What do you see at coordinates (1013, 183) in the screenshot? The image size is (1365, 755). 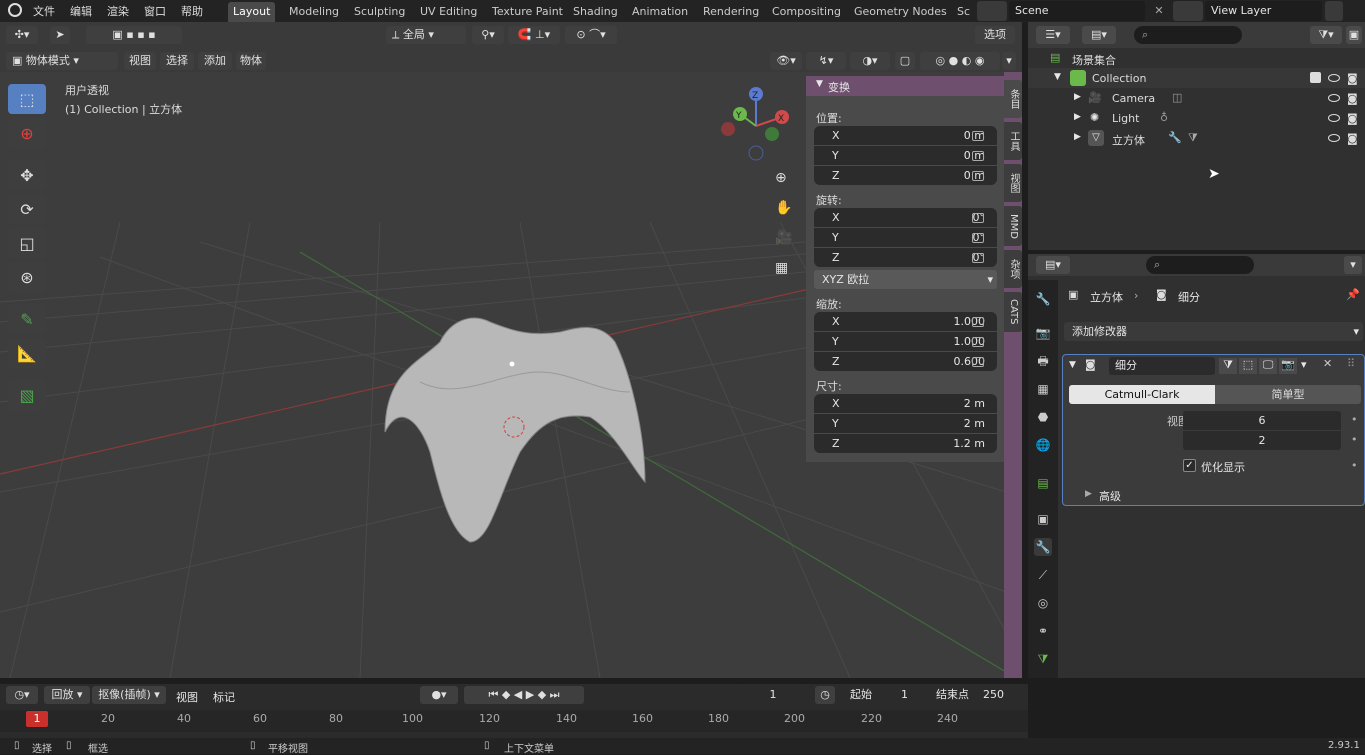 I see `tab-view: 视图` at bounding box center [1013, 183].